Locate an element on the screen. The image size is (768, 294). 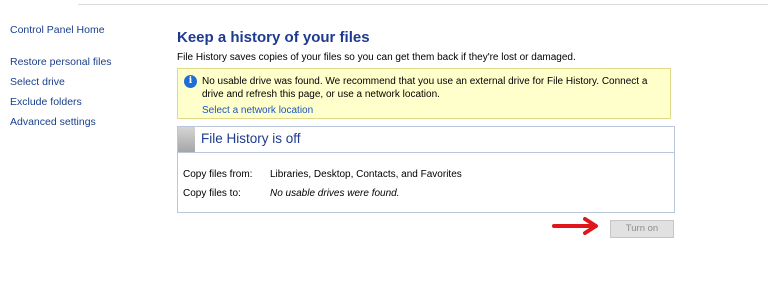
sidebar-item-advanced-settings: Advanced settings is located at coordinates (85, 125).